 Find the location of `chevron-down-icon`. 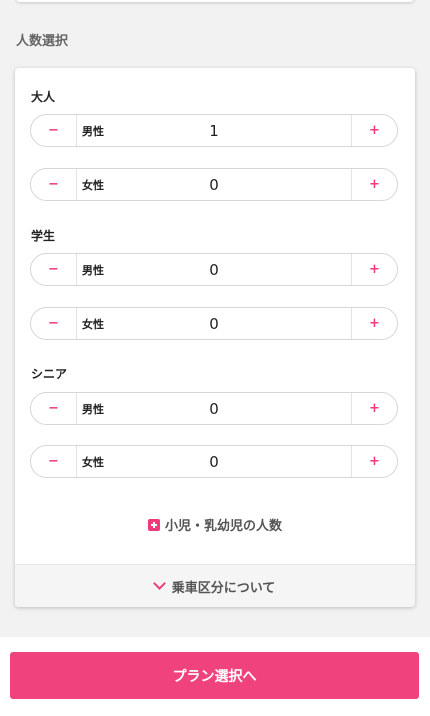

chevron-down-icon is located at coordinates (159, 583).